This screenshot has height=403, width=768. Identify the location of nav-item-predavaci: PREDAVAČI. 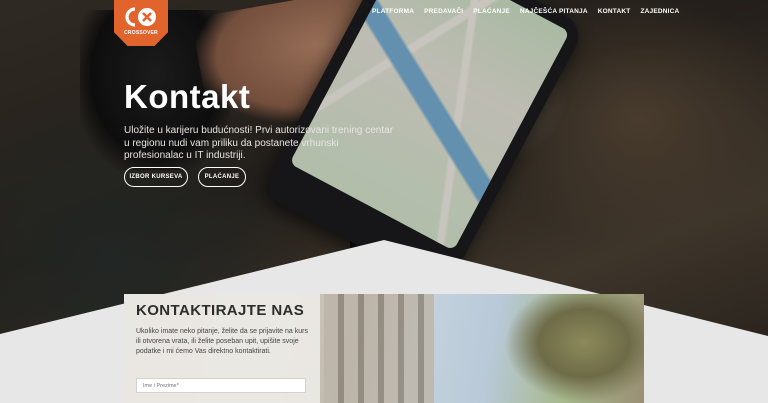
(443, 11).